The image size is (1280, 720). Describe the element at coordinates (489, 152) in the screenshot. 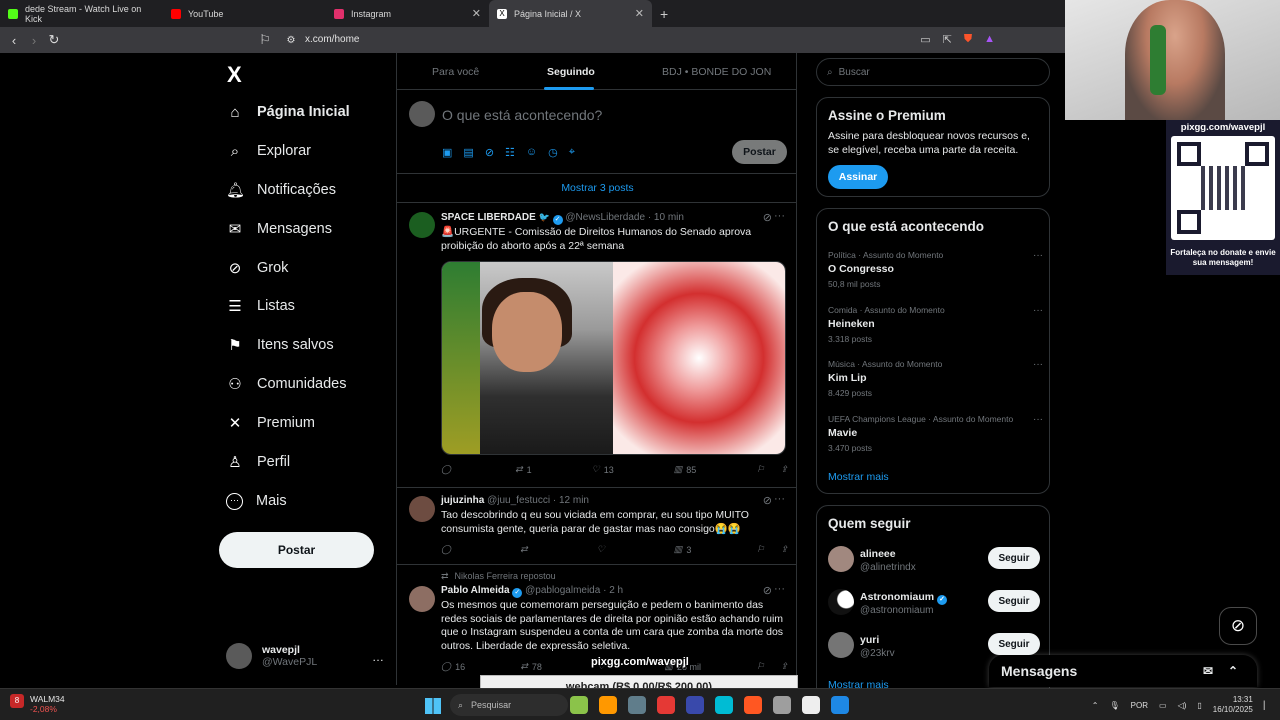

I see `grok-icon: ⊘` at that location.